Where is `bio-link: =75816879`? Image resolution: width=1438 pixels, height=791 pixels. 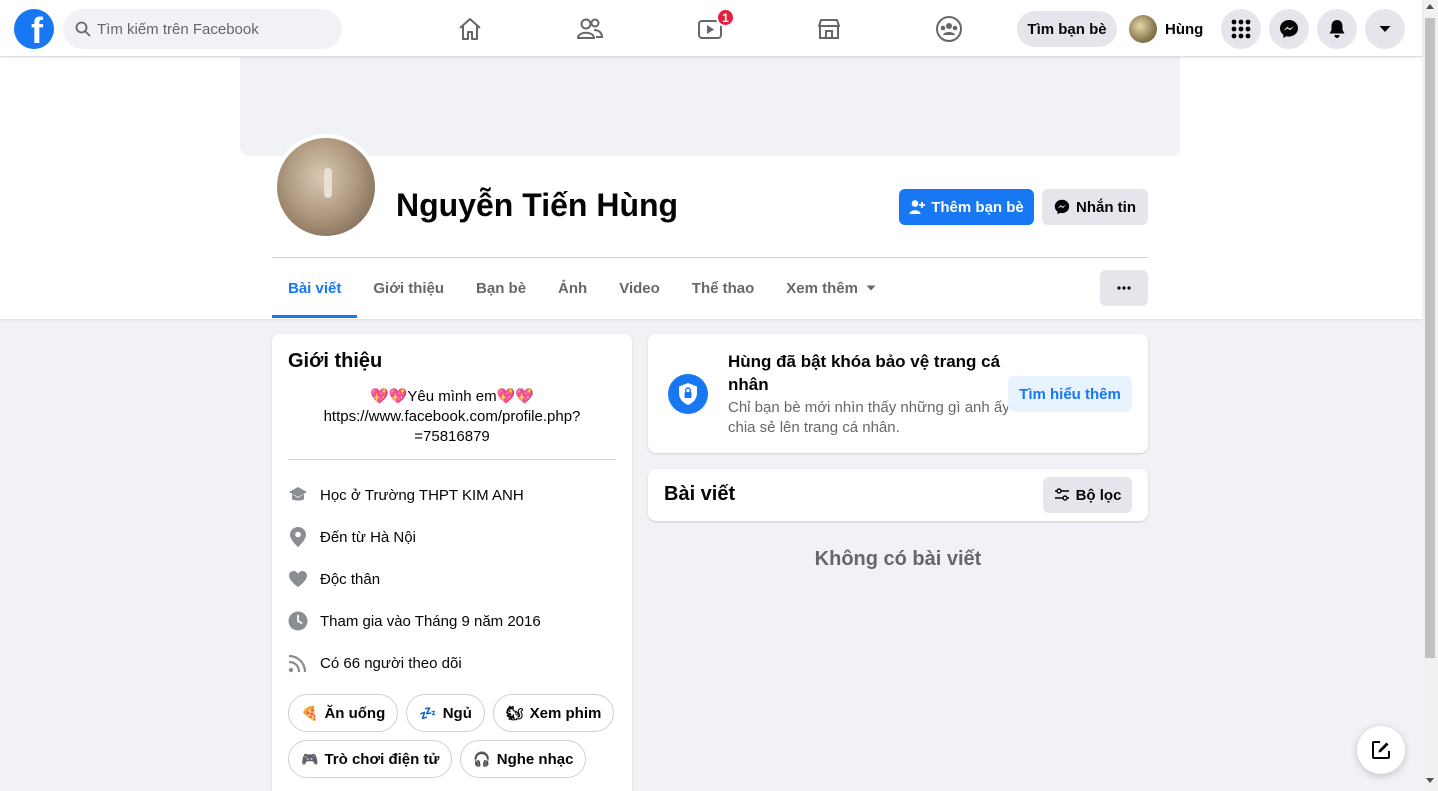 bio-link: =75816879 is located at coordinates (452, 436).